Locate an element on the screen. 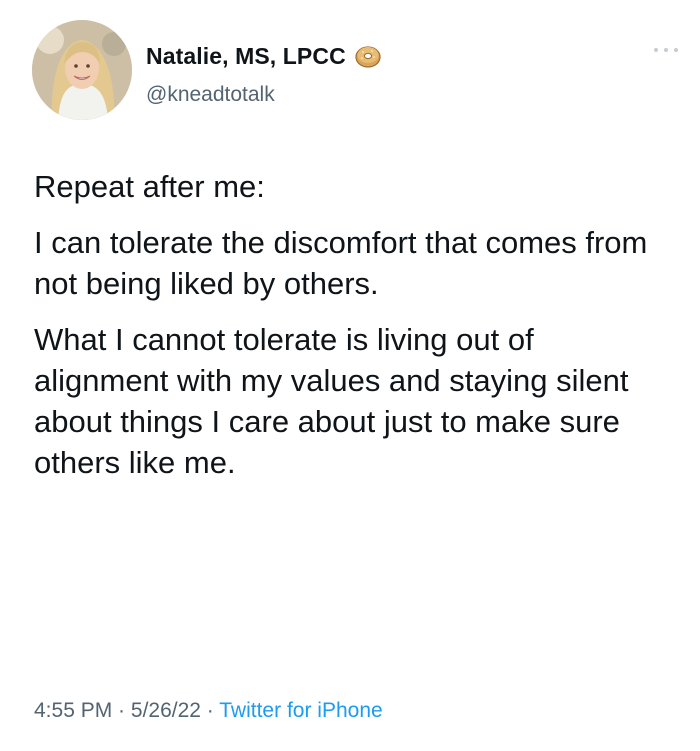 This screenshot has height=751, width=700. tweet-header: Natalie, MS, LPCC @kneadtotalk is located at coordinates (357, 72).